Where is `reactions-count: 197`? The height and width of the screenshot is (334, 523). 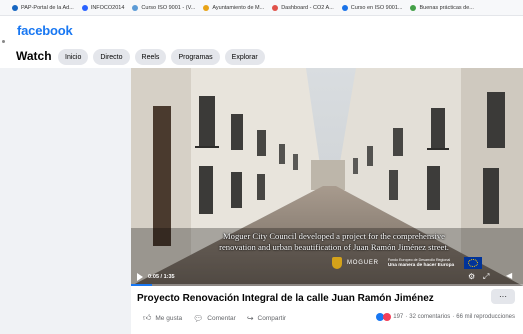 reactions-count: 197 is located at coordinates (398, 317).